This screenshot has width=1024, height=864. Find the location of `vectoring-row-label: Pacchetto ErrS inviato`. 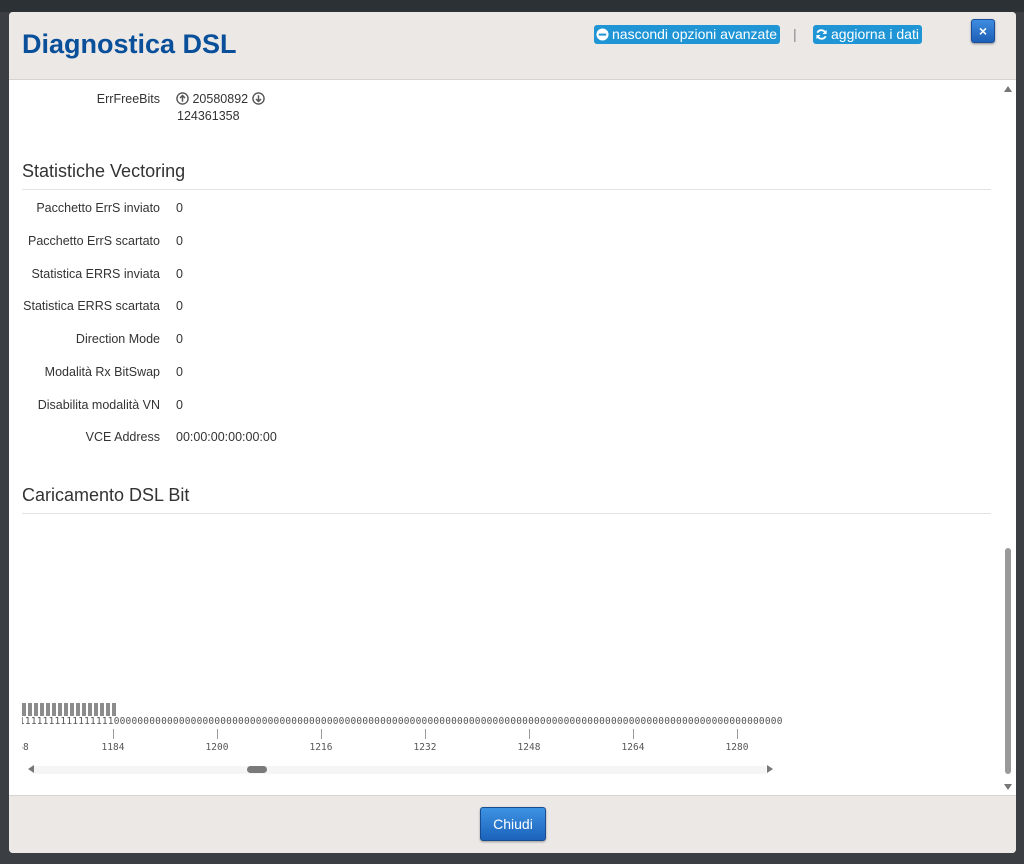

vectoring-row-label: Pacchetto ErrS inviato is located at coordinates (98, 208).